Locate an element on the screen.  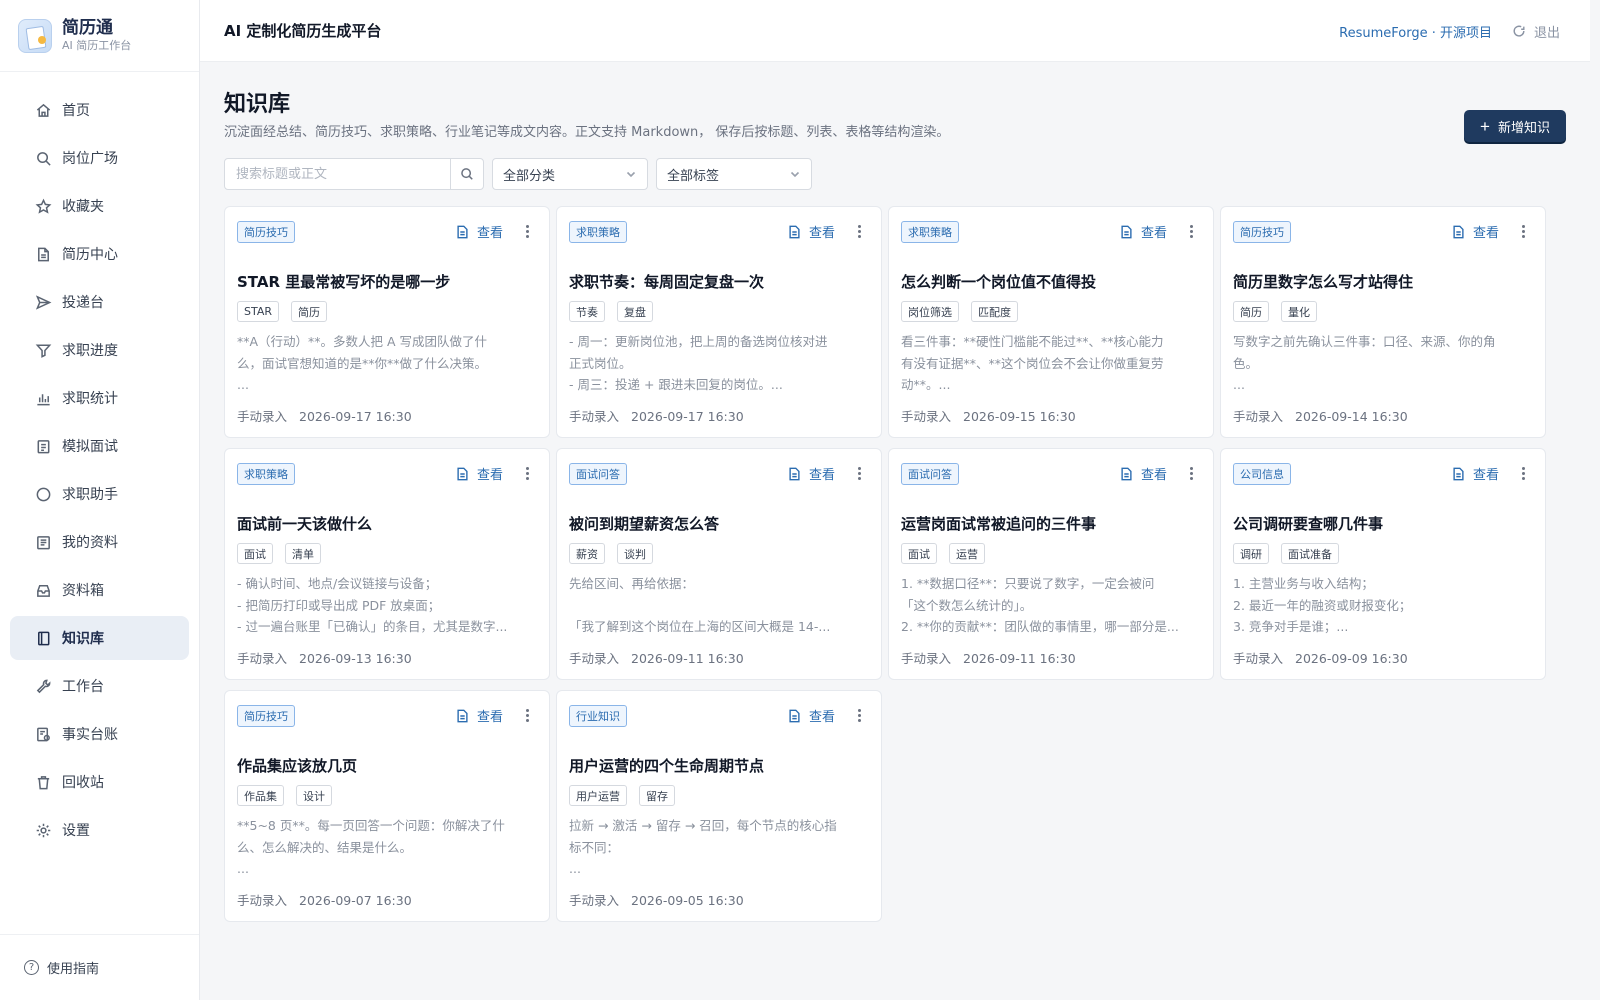
search-button is located at coordinates (466, 174).